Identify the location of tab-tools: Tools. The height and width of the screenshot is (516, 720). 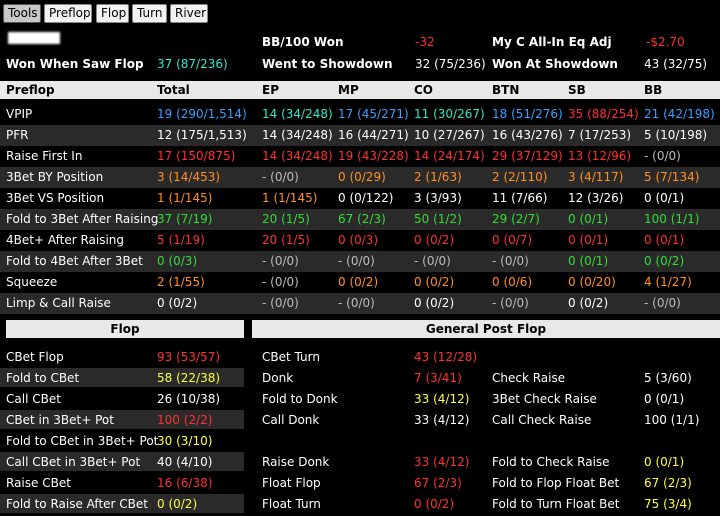
(22, 13).